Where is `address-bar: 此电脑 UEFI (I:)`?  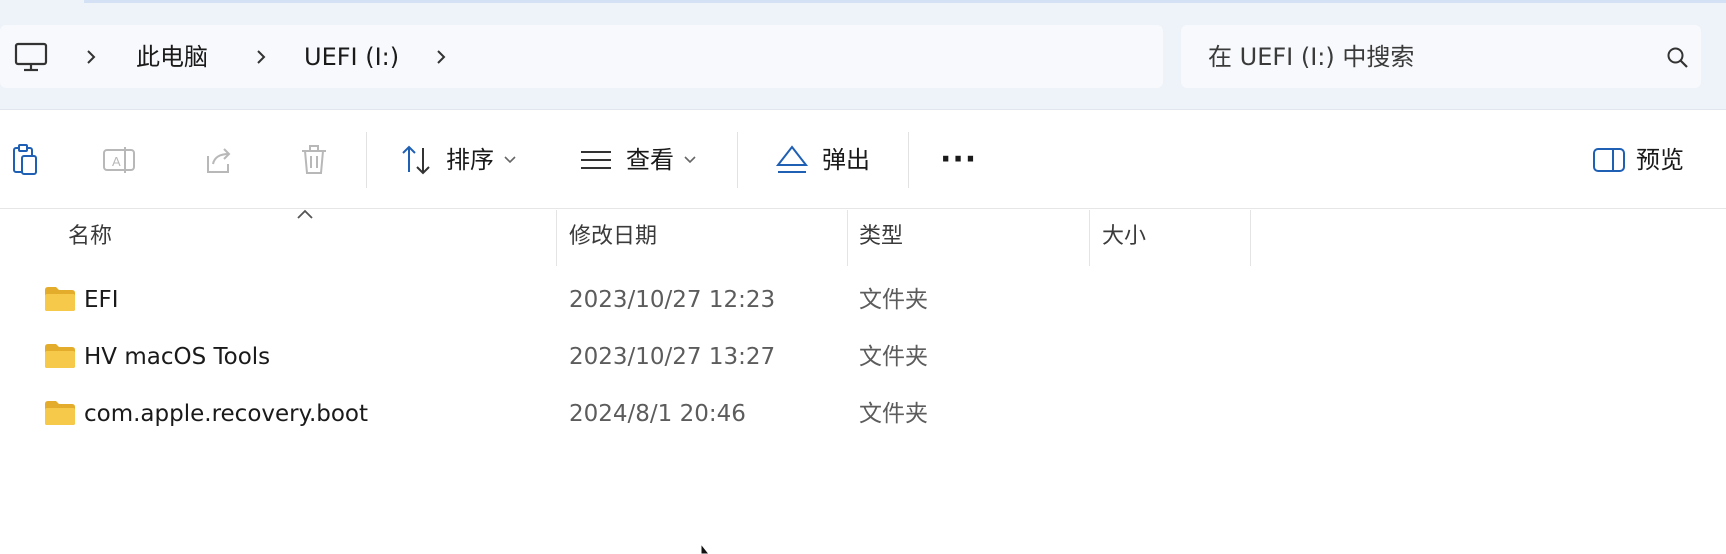 address-bar: 此电脑 UEFI (I:) is located at coordinates (581, 56).